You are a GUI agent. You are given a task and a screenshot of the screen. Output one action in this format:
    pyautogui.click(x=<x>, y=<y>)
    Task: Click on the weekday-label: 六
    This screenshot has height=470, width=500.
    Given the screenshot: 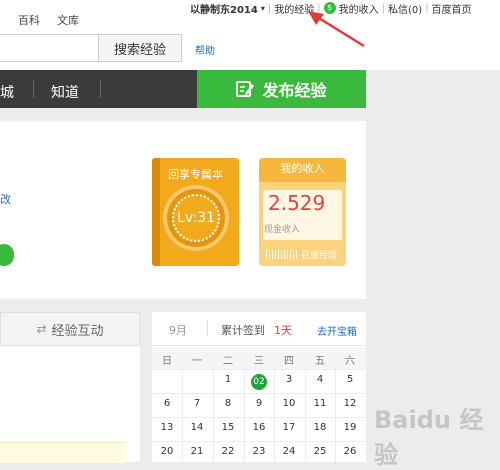 What is the action you would take?
    pyautogui.click(x=350, y=361)
    